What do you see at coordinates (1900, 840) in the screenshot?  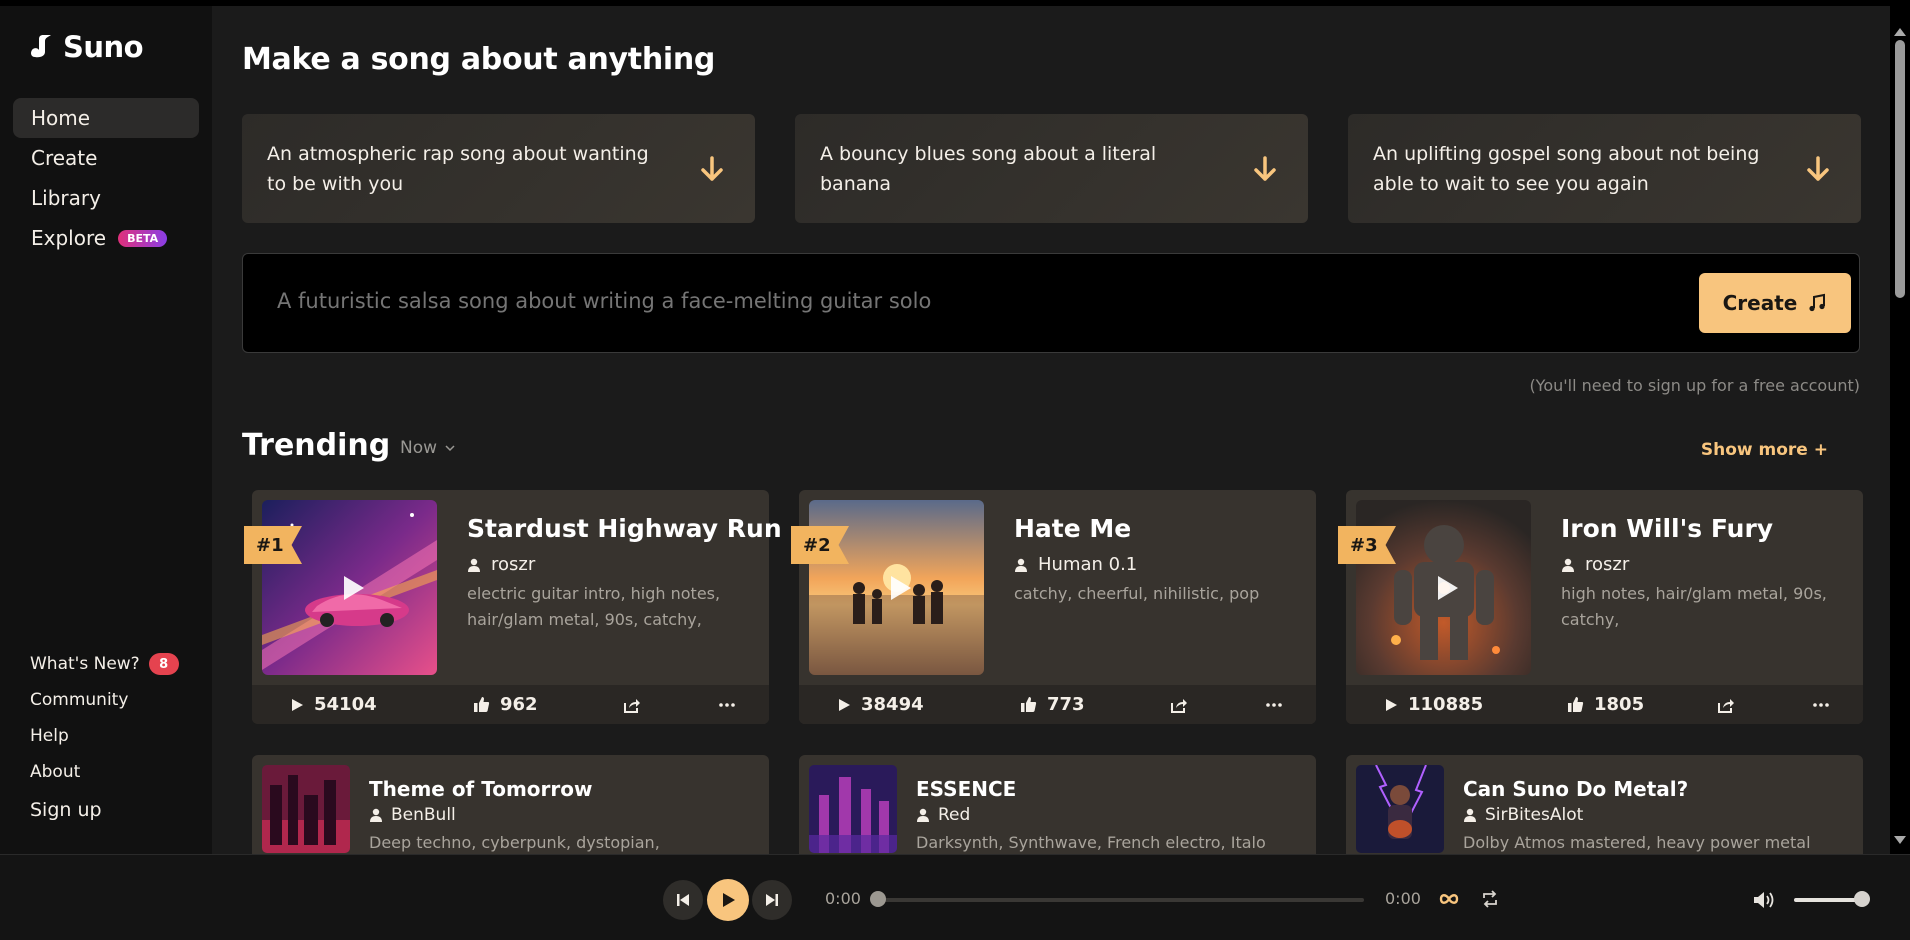 I see `scroll-down-arrow-icon` at bounding box center [1900, 840].